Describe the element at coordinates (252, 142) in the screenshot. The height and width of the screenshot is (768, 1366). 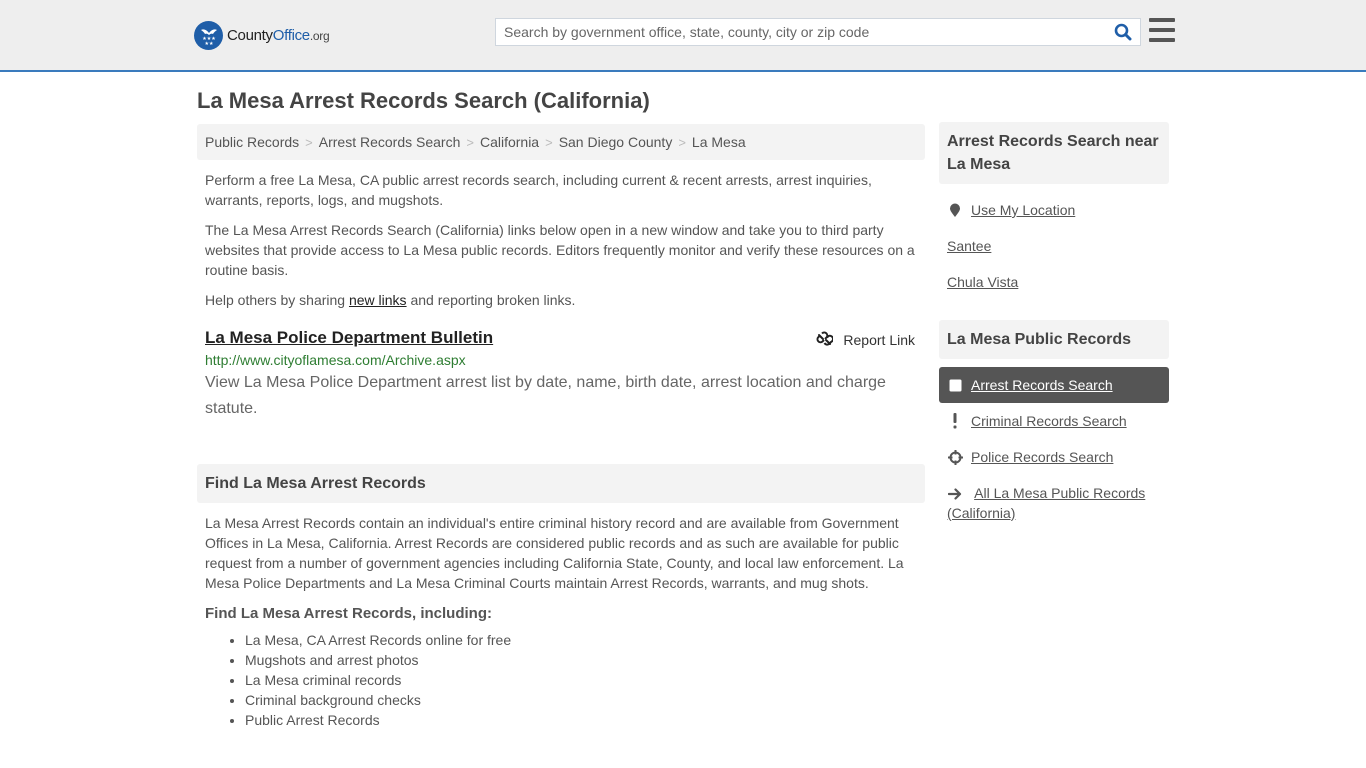
I see `breadcrumb-public-records: Public Records` at that location.